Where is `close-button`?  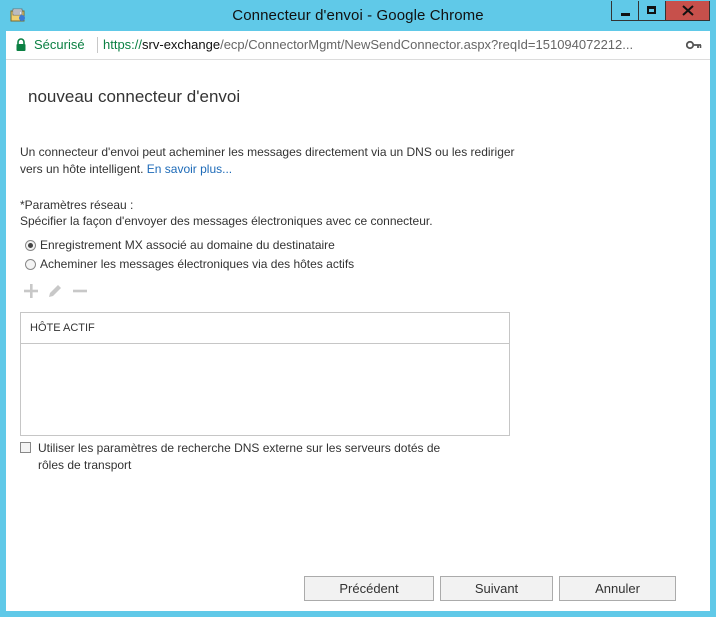
close-button is located at coordinates (687, 11).